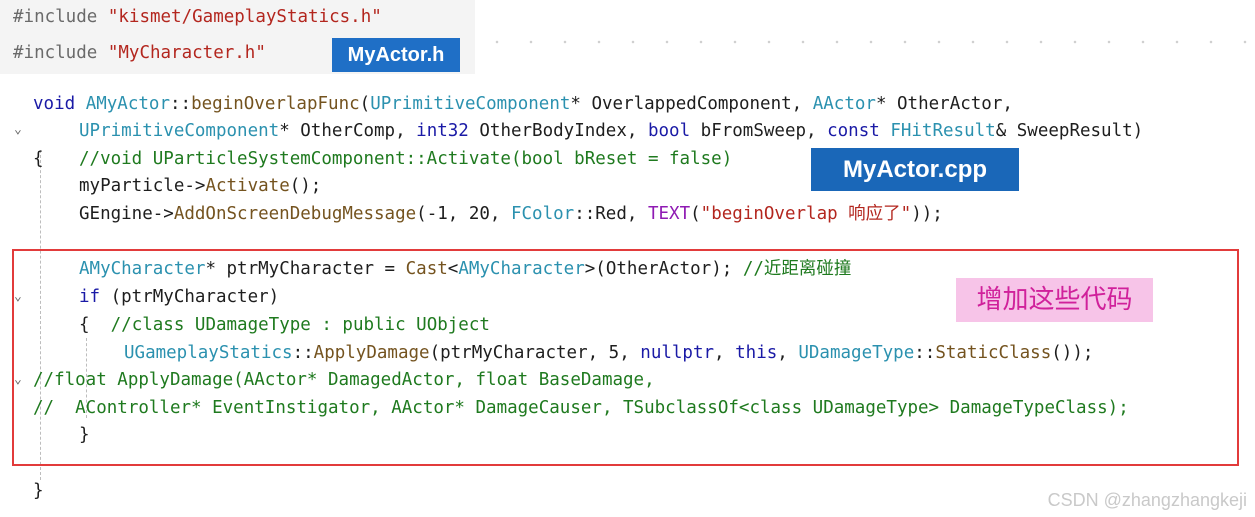 Image resolution: width=1255 pixels, height=517 pixels. I want to click on code-line-4: myParticle->Activate();, so click(200, 186).